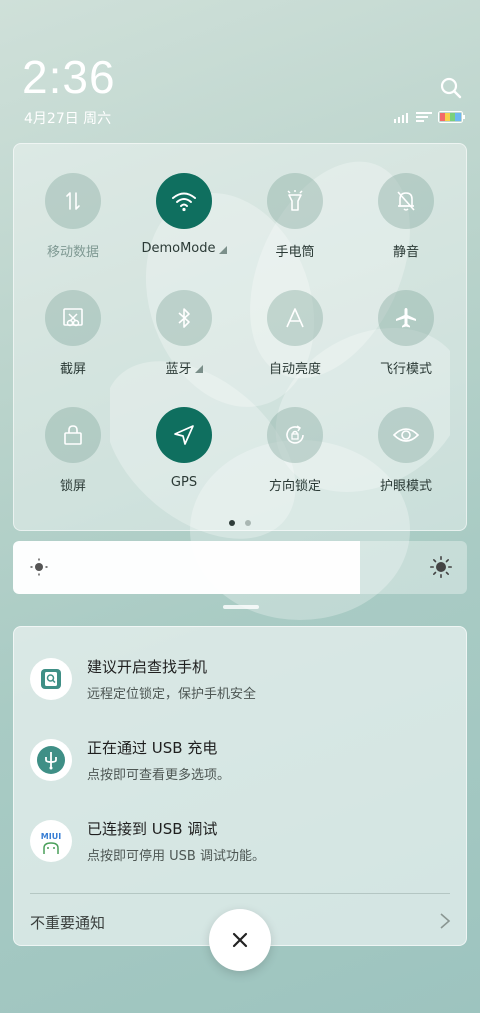 Image resolution: width=480 pixels, height=1013 pixels. What do you see at coordinates (178, 248) in the screenshot?
I see `tile-label: DemoMode` at bounding box center [178, 248].